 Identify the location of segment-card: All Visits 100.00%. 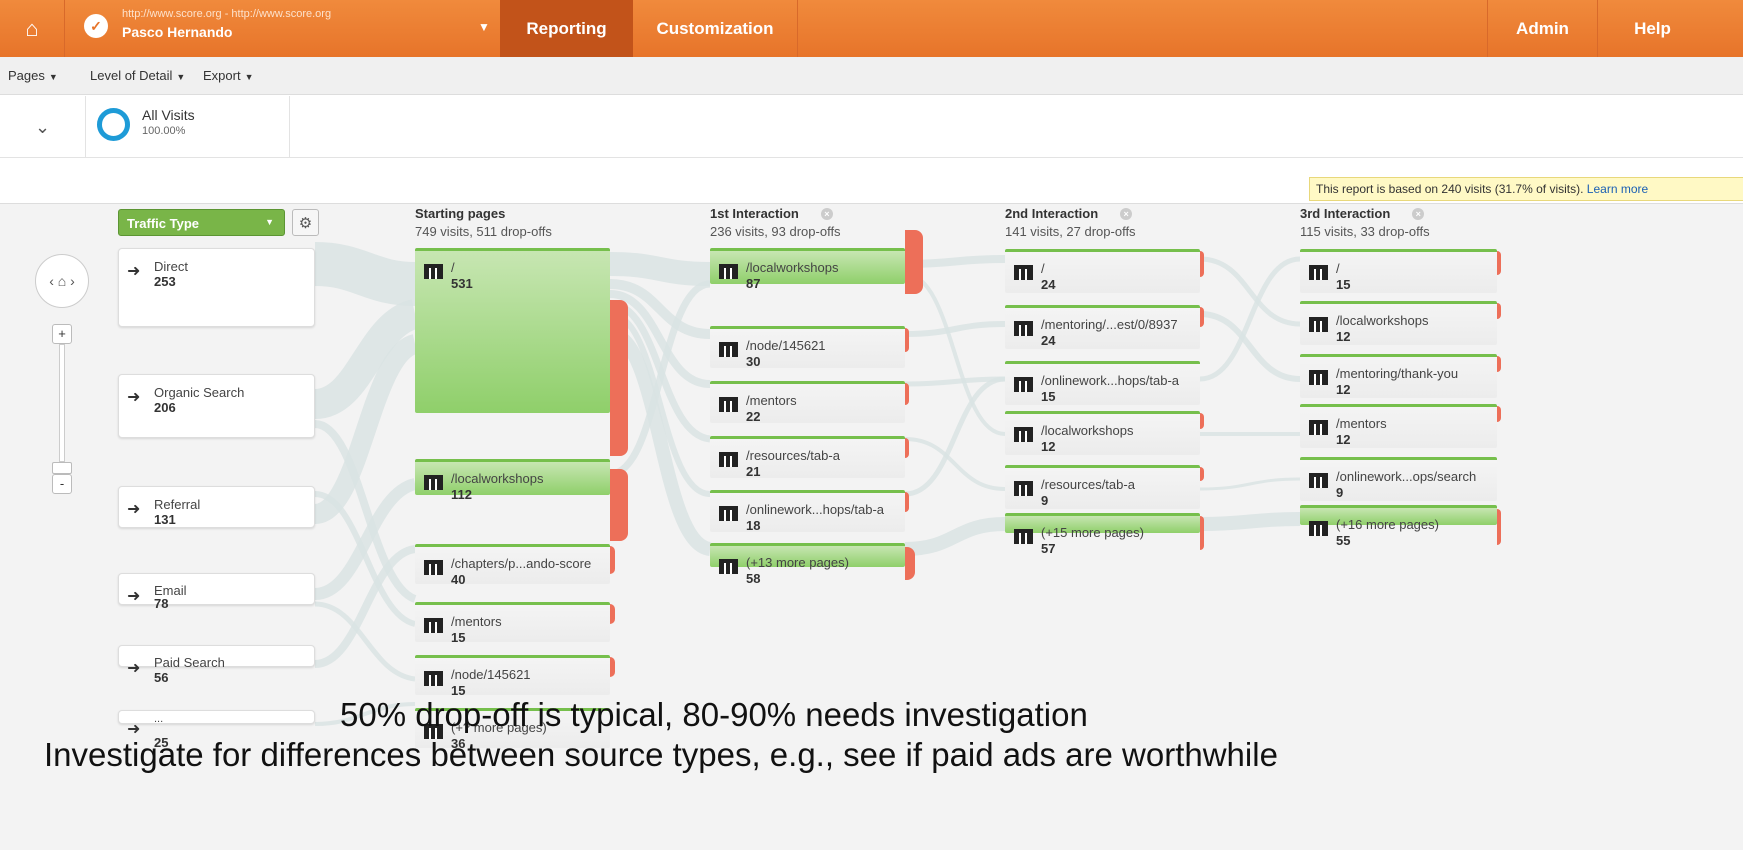
(188, 127).